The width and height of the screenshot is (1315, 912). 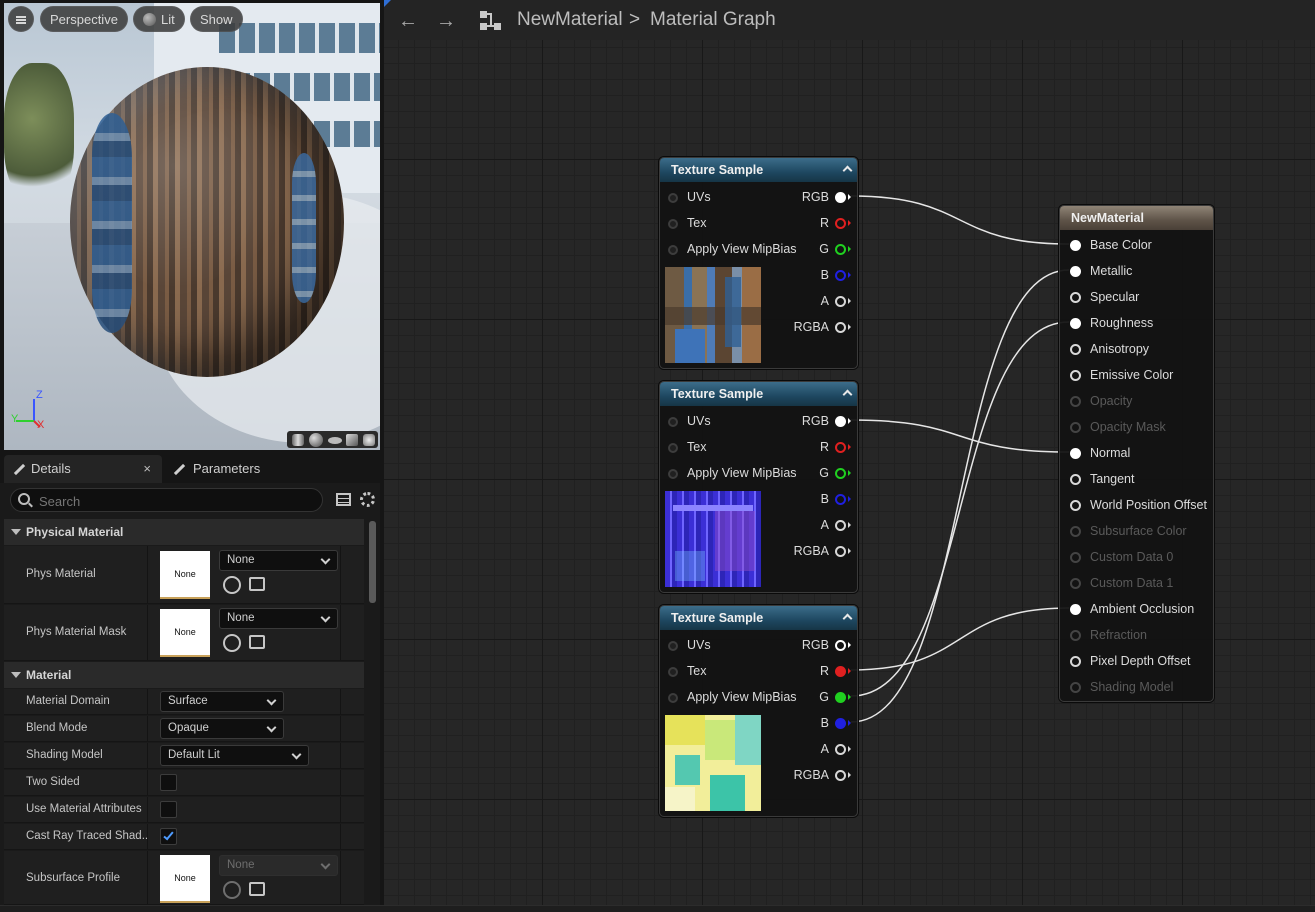 I want to click on plane-icon, so click(x=335, y=440).